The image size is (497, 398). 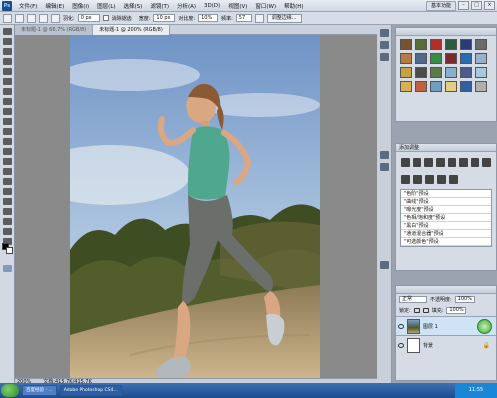 What do you see at coordinates (464, 299) in the screenshot?
I see `opacity-input: 100%` at bounding box center [464, 299].